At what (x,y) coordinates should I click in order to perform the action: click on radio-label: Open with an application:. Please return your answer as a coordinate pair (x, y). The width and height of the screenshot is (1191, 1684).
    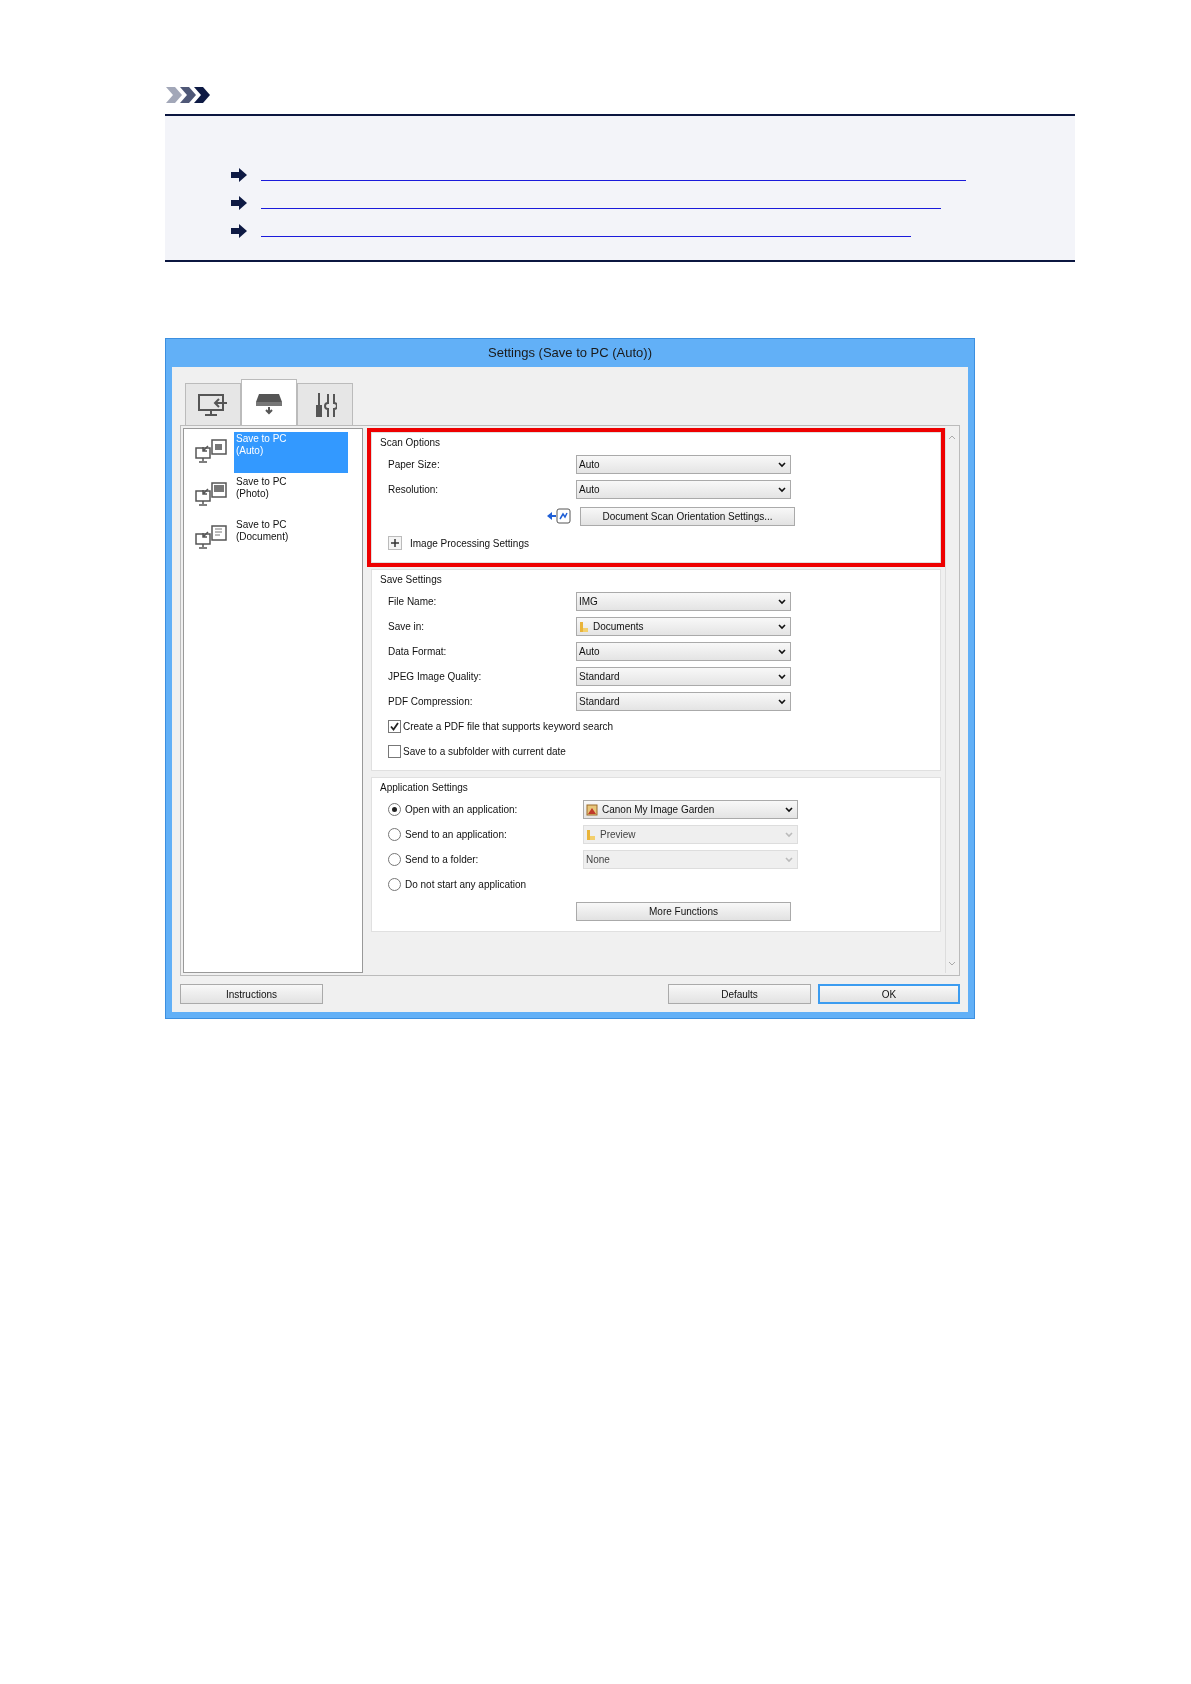
    Looking at the image, I should click on (462, 809).